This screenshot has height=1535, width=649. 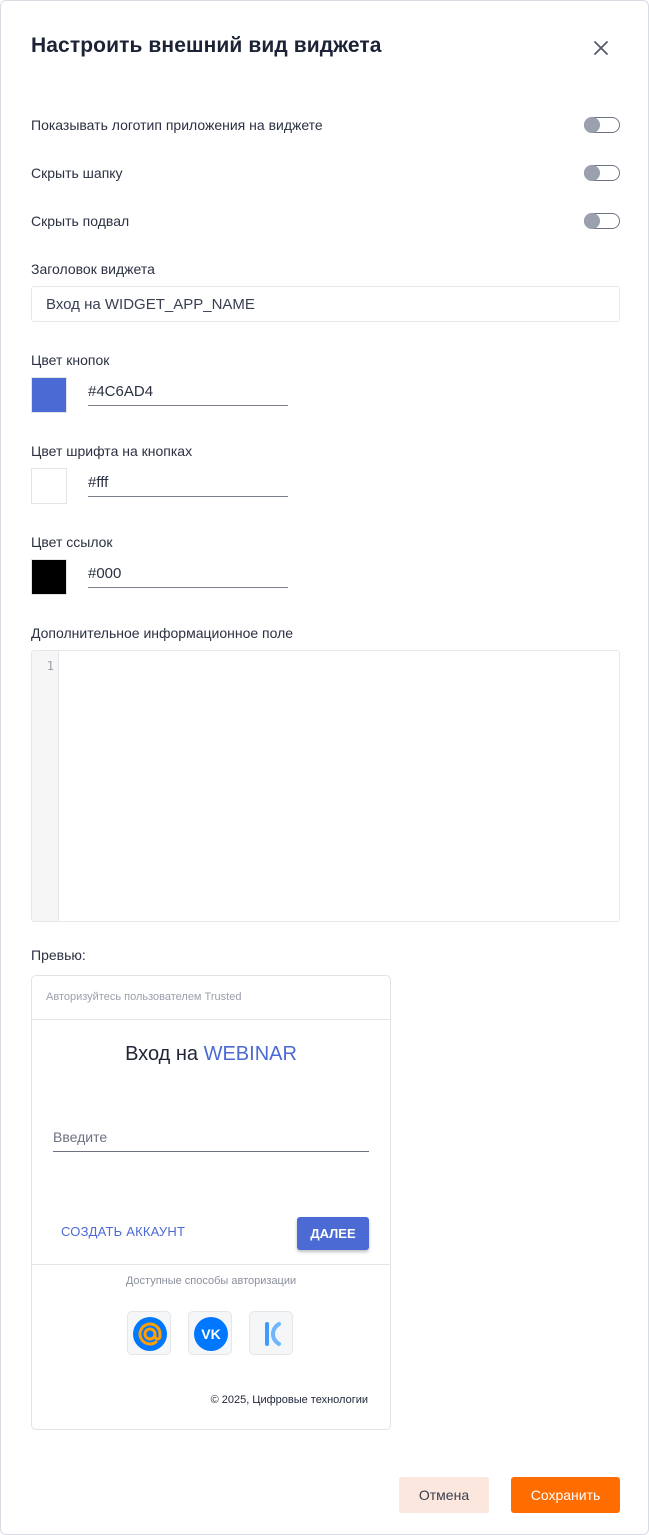 What do you see at coordinates (50, 666) in the screenshot?
I see `line-number: 1` at bounding box center [50, 666].